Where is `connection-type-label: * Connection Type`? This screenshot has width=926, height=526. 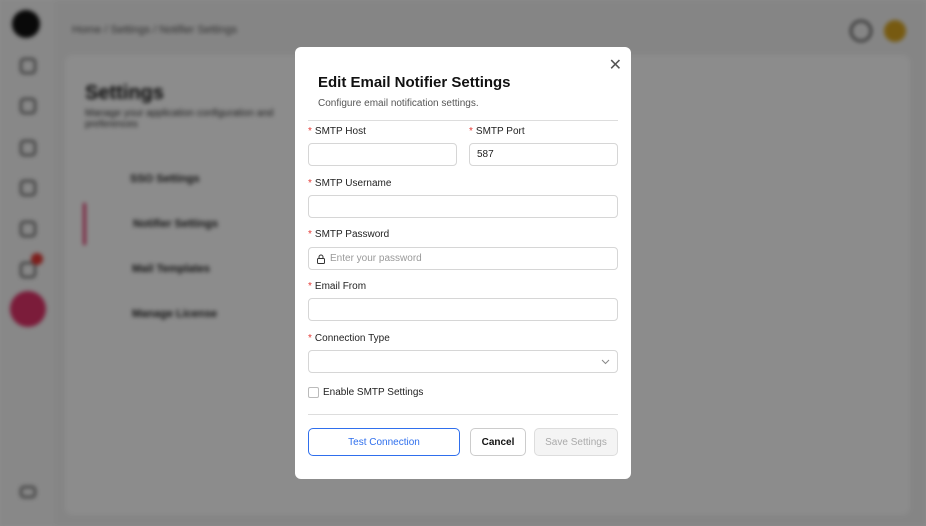
connection-type-label: * Connection Type is located at coordinates (349, 338).